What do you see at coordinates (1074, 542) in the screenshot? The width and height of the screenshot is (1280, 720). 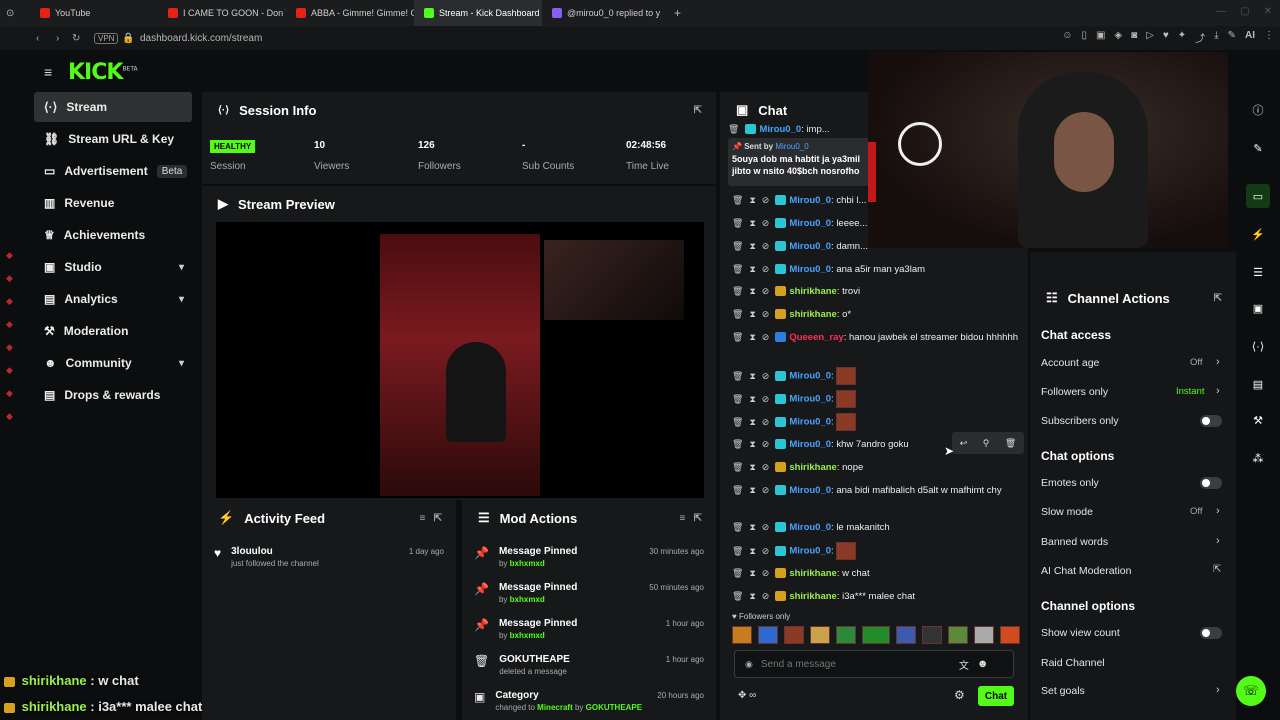 I see `banned-words-label: Banned words` at bounding box center [1074, 542].